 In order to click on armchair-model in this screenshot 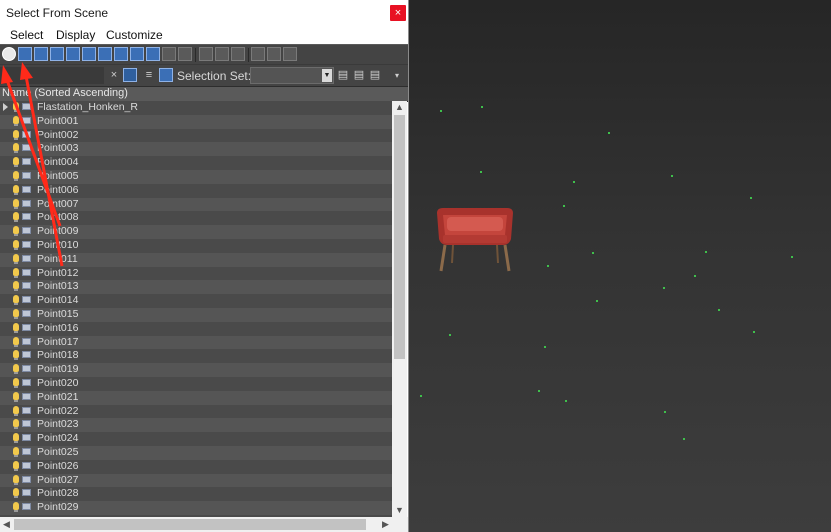, I will do `click(475, 240)`.